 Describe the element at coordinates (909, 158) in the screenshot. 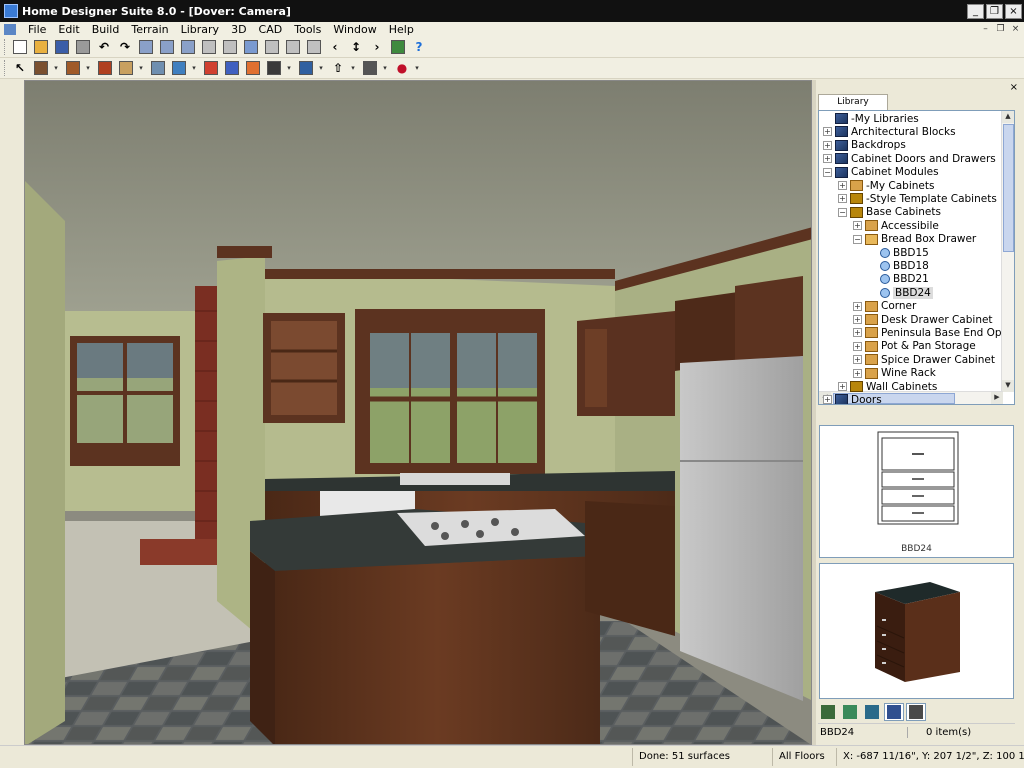

I see `tree-item: + Cabinet Doors and Drawers` at that location.